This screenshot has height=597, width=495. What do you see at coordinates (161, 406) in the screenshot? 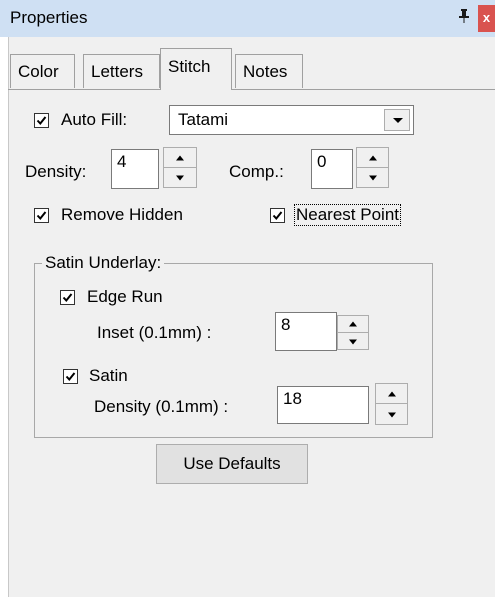
I see `satin-density-label: Density (0.1mm) :` at bounding box center [161, 406].